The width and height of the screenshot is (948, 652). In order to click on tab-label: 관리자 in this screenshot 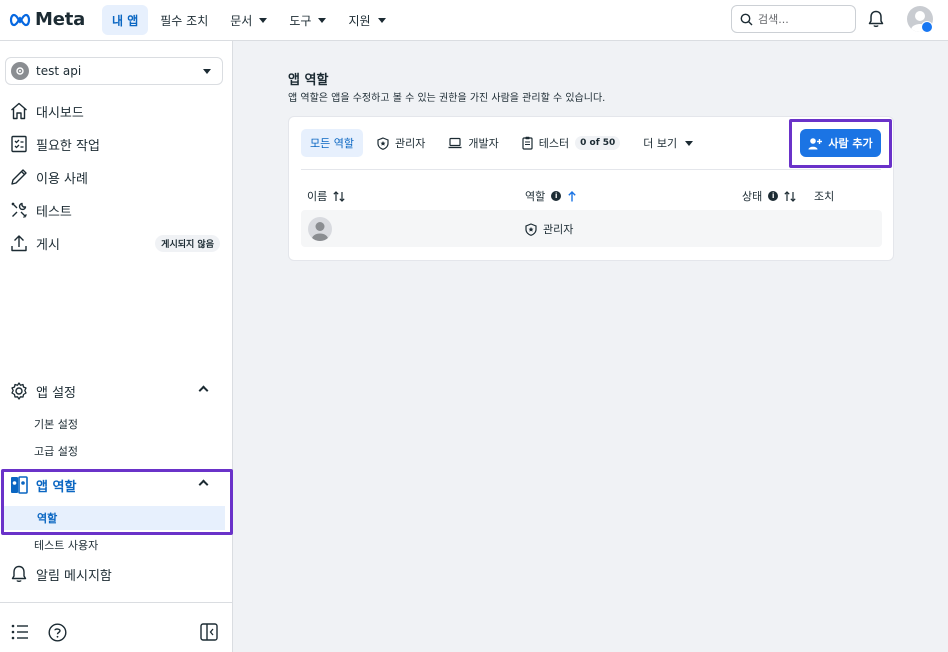, I will do `click(410, 143)`.